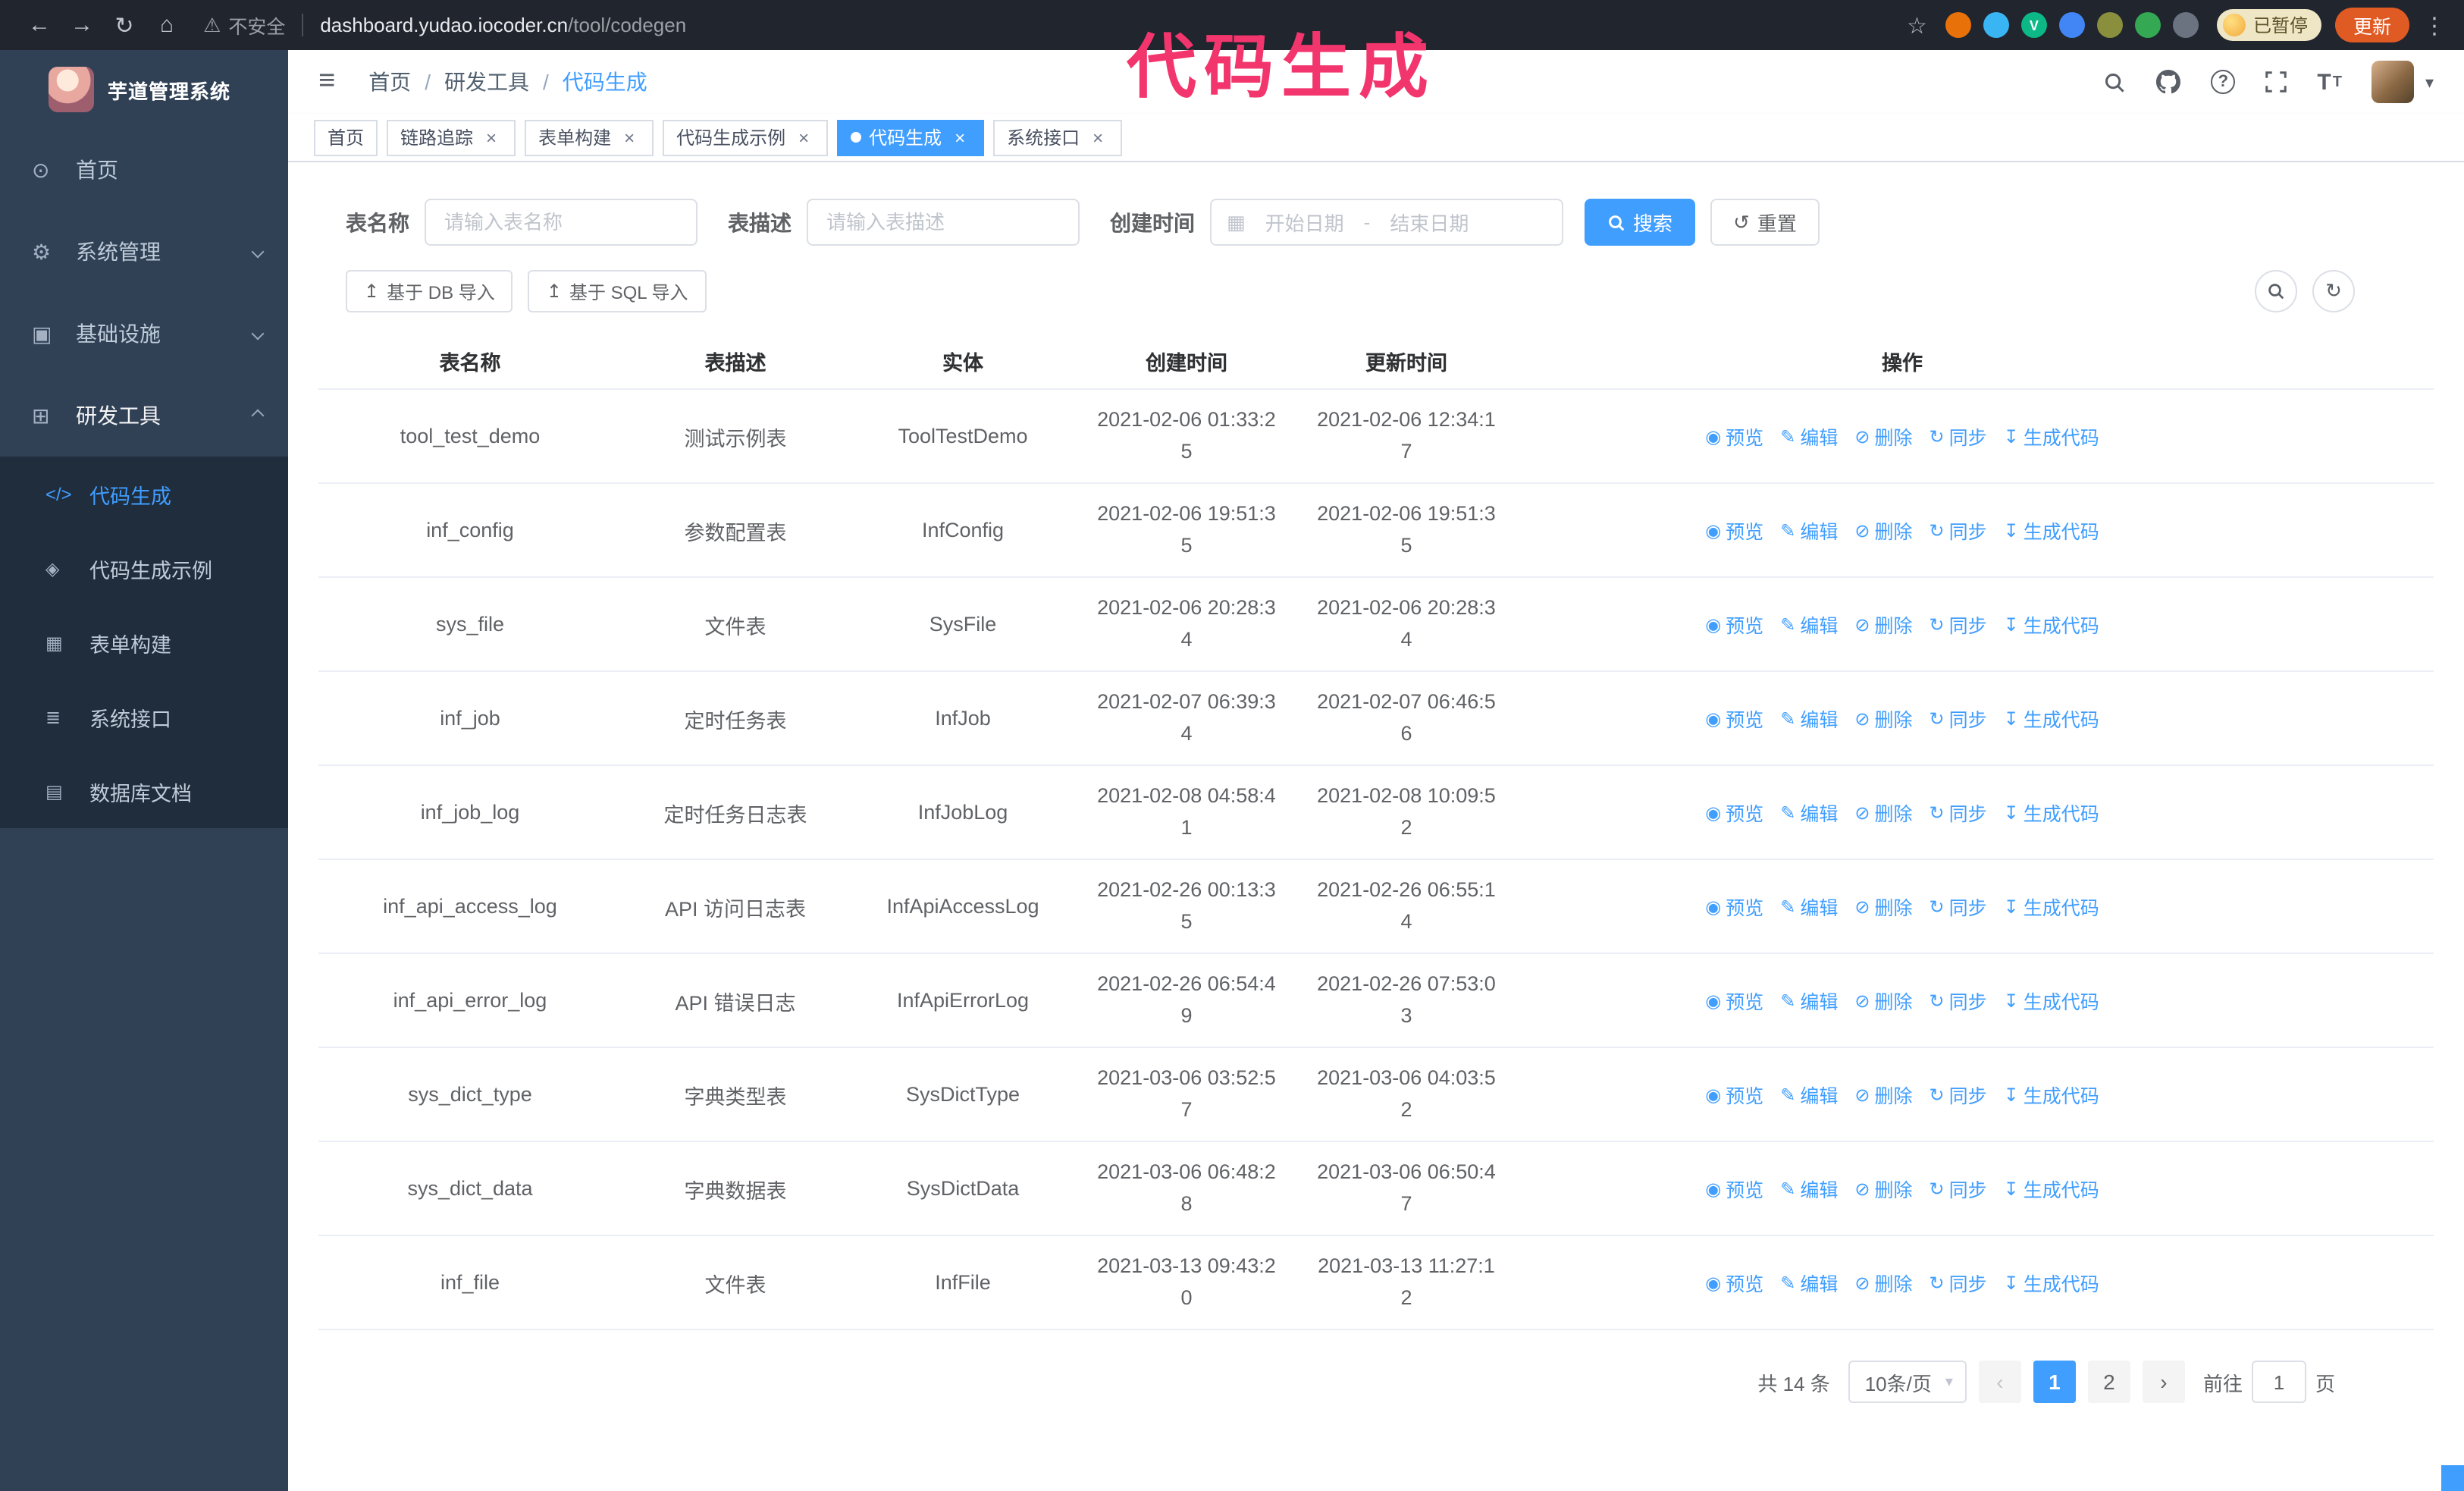  What do you see at coordinates (144, 334) in the screenshot?
I see `sidebar-item-infra: ▣ 基础设施` at bounding box center [144, 334].